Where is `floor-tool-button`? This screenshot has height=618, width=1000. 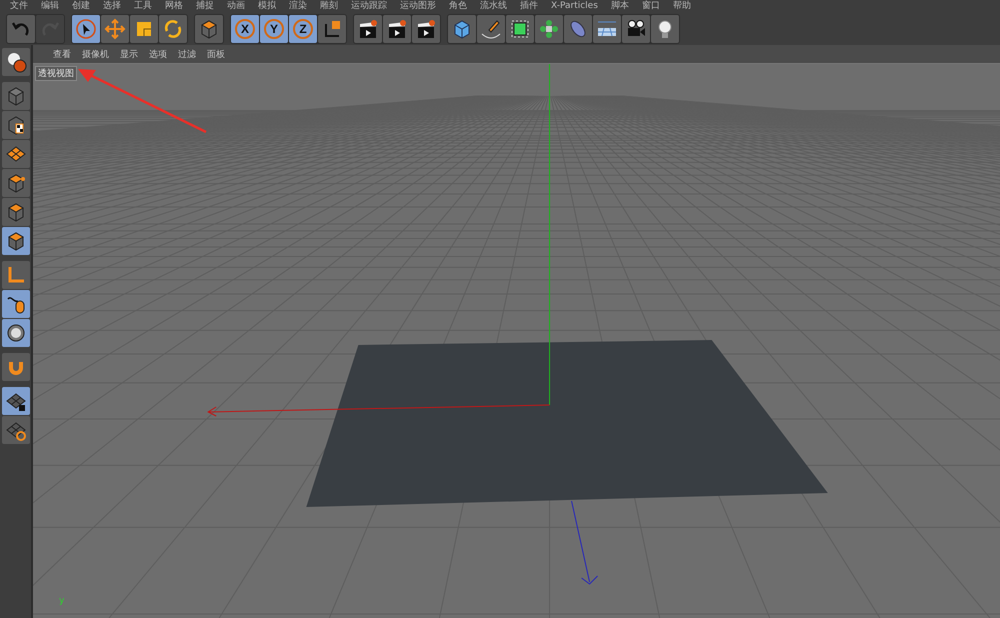
floor-tool-button is located at coordinates (607, 29).